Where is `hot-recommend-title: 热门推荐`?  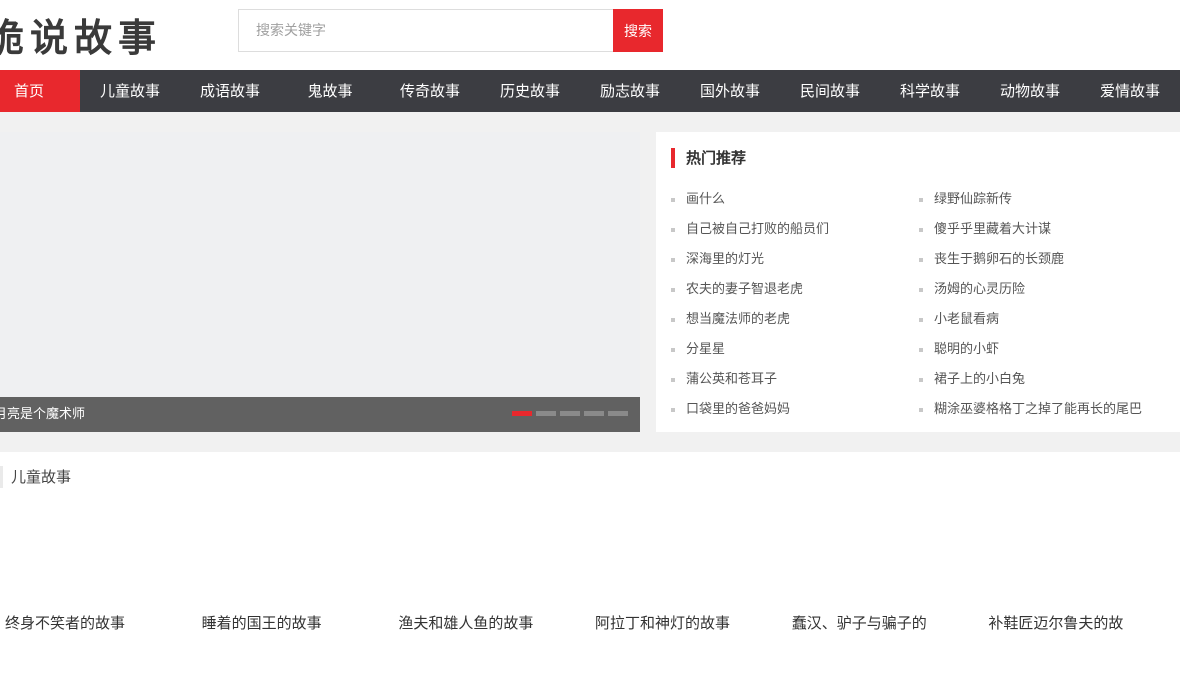 hot-recommend-title: 热门推荐 is located at coordinates (708, 158).